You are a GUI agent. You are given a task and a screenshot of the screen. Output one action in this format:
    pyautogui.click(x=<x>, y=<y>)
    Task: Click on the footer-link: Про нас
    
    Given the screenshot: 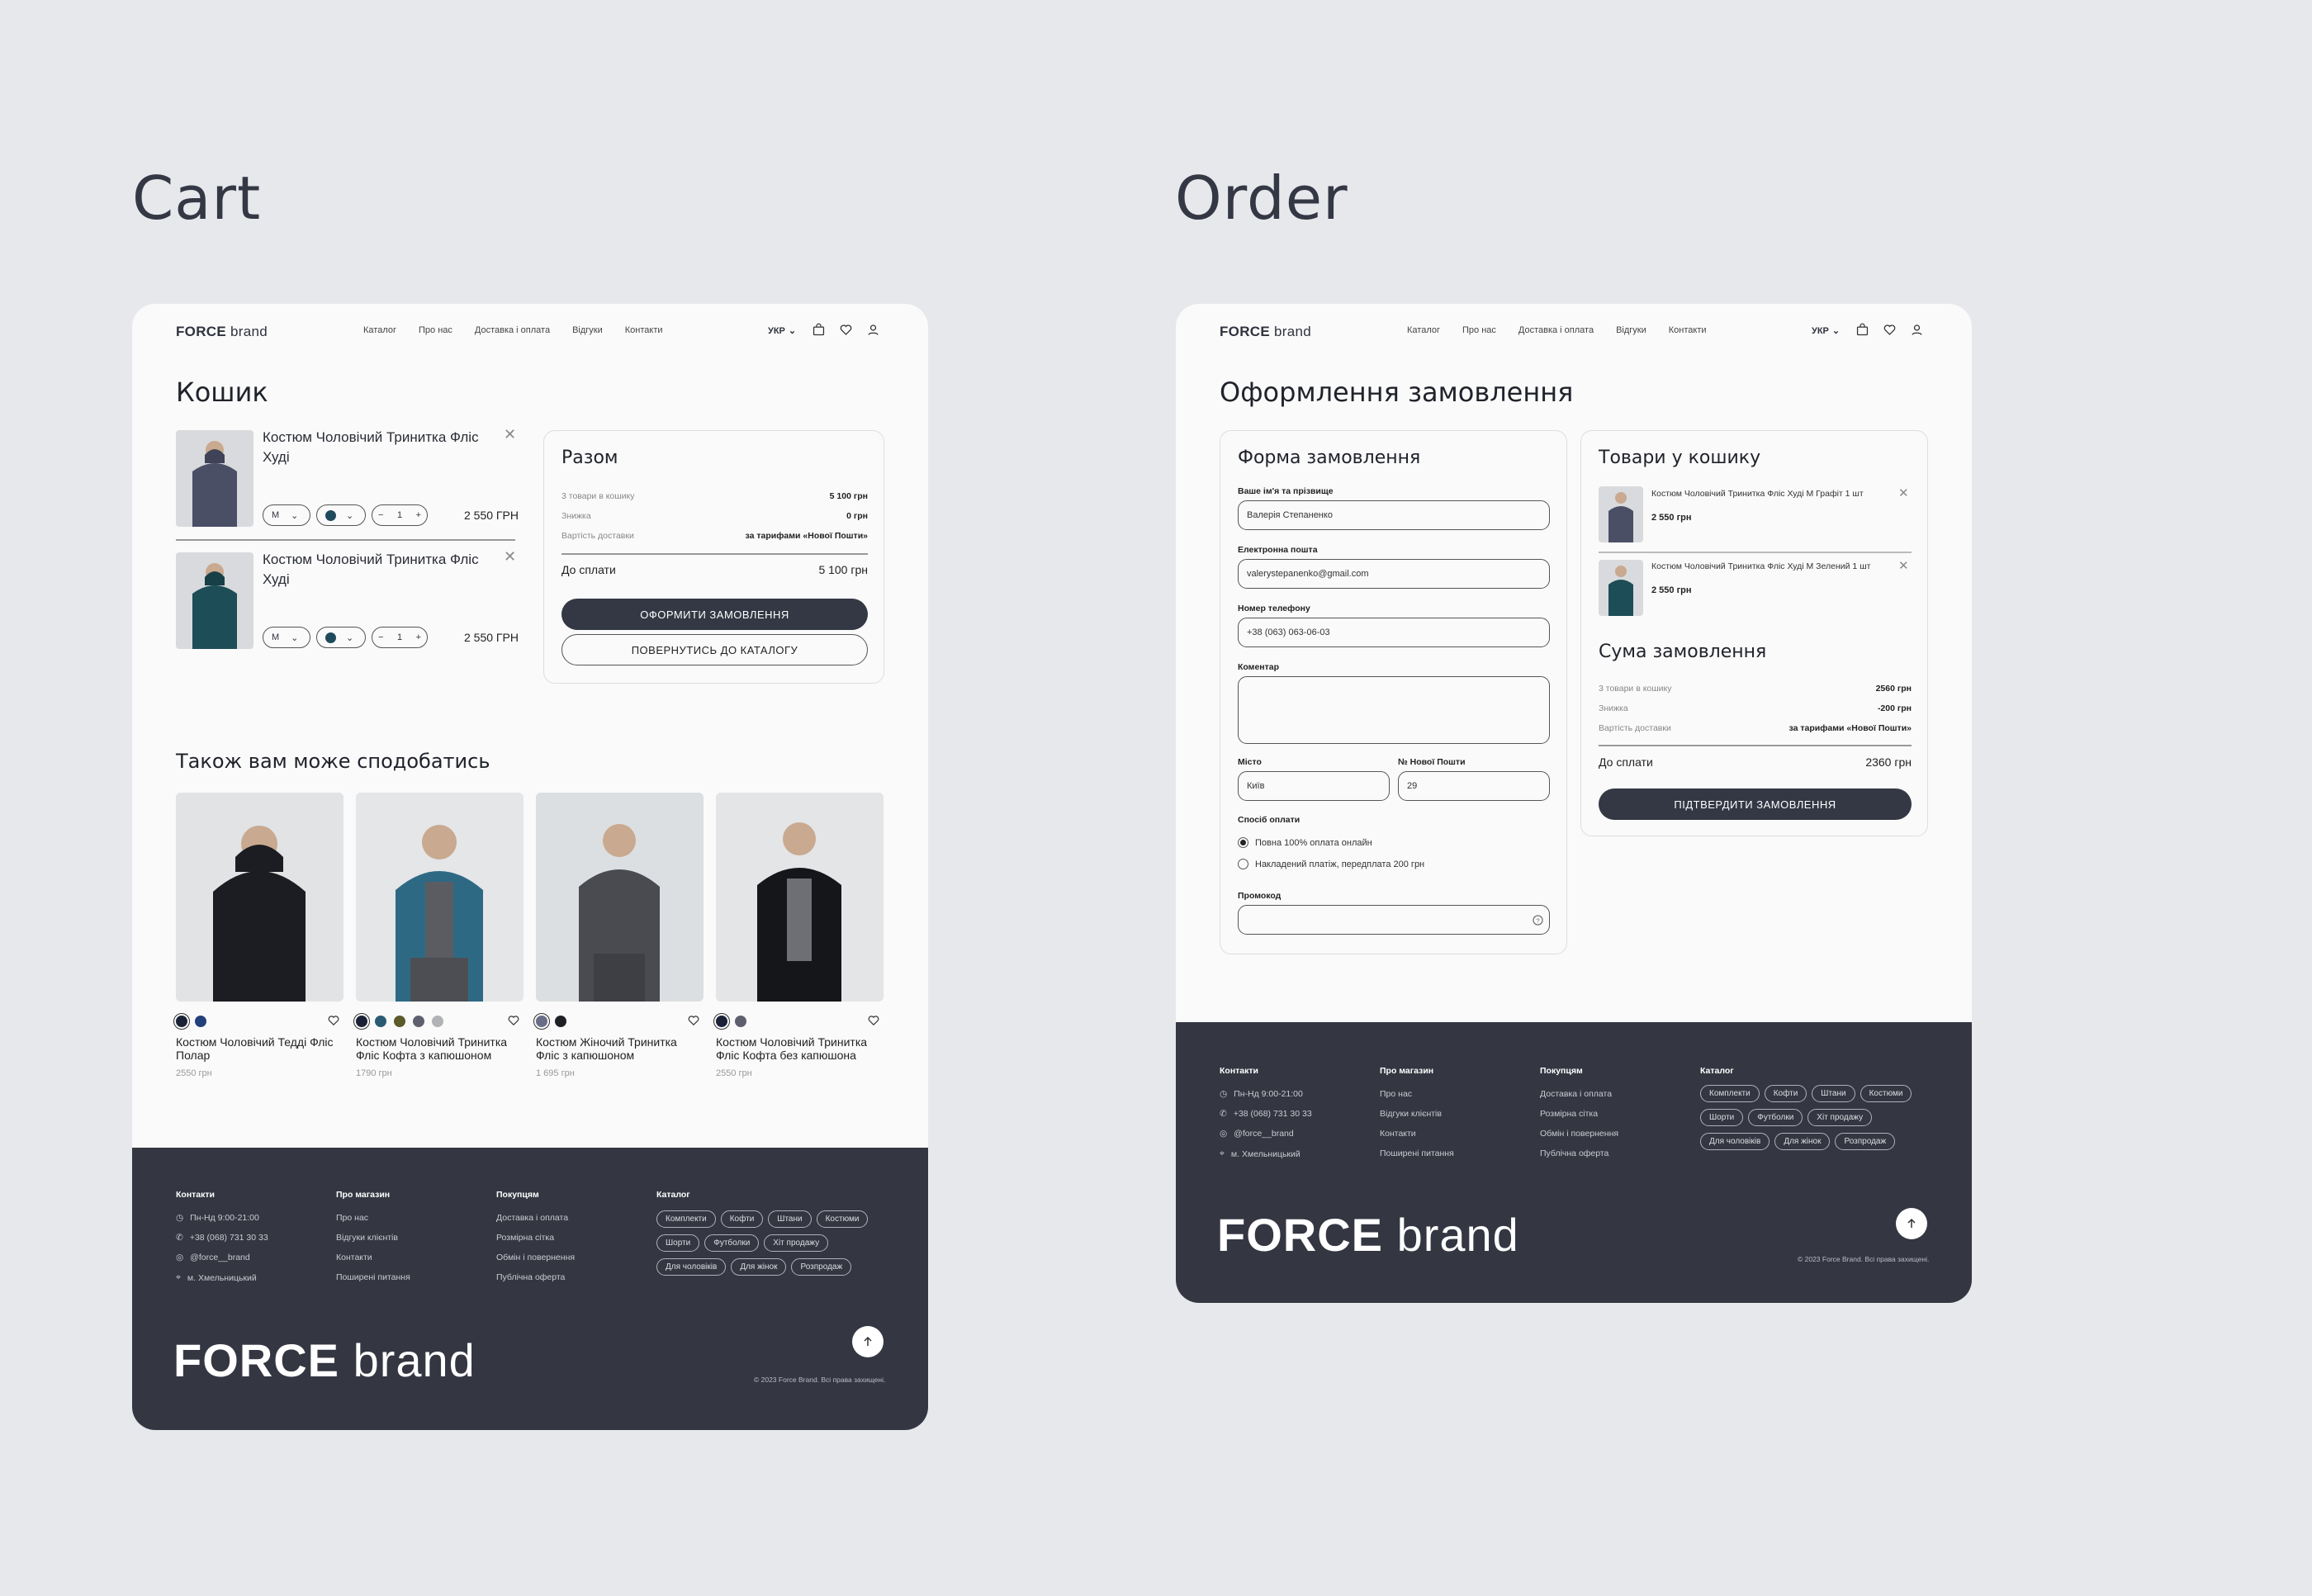 What is the action you would take?
    pyautogui.click(x=1417, y=1094)
    